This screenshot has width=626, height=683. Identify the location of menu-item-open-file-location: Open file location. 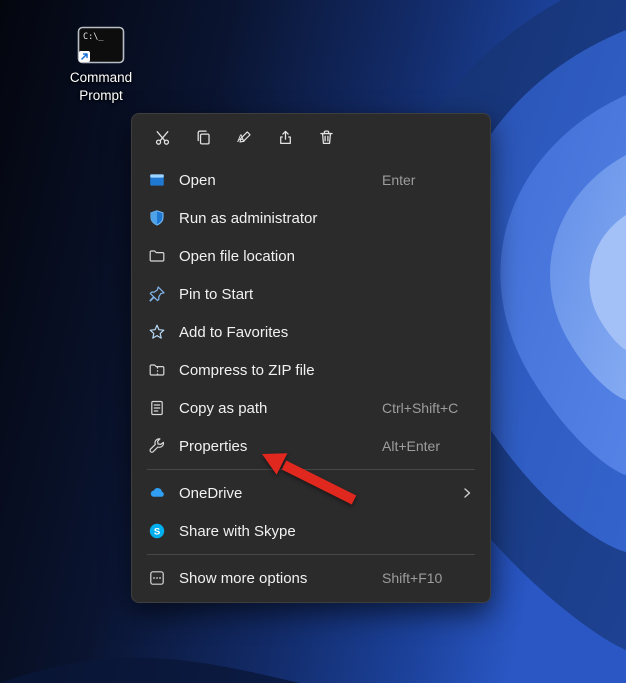
(311, 256).